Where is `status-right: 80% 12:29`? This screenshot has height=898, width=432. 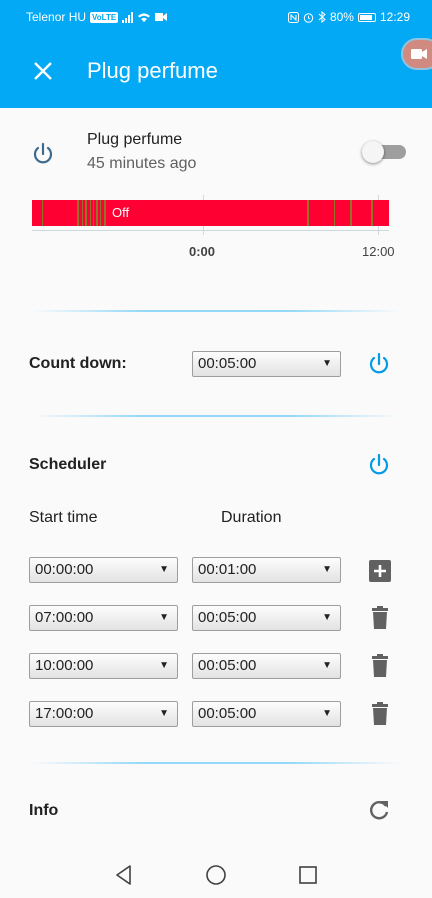
status-right: 80% 12:29 is located at coordinates (348, 17).